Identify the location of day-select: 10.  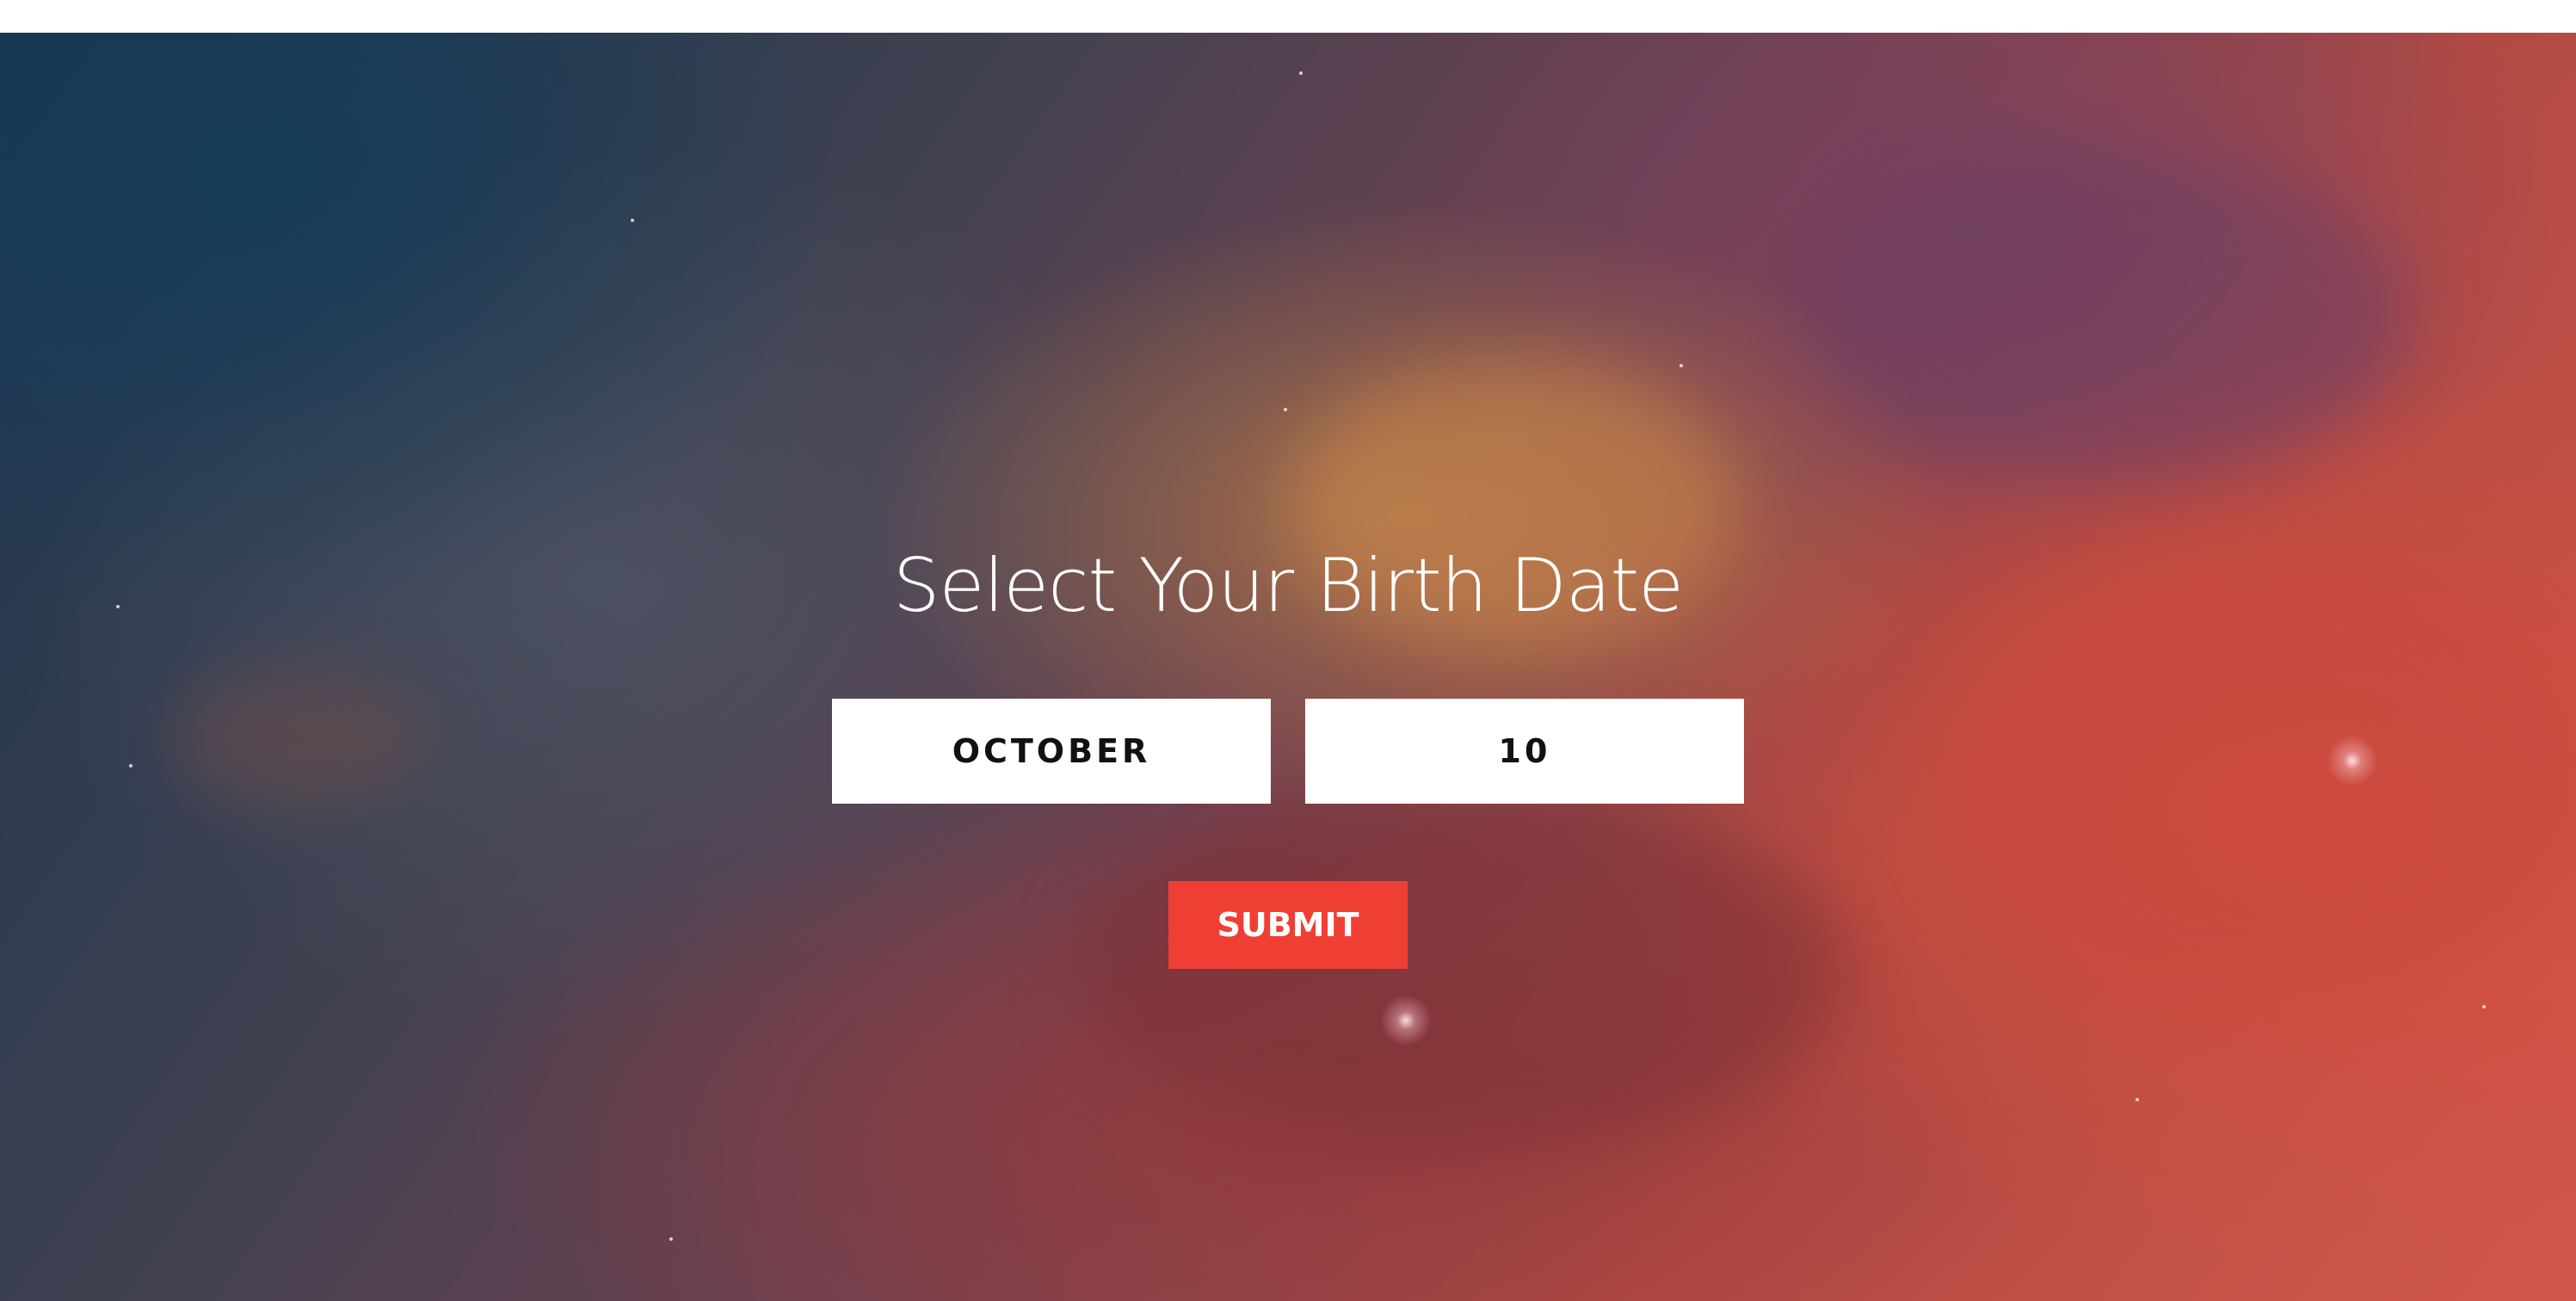
(1524, 751).